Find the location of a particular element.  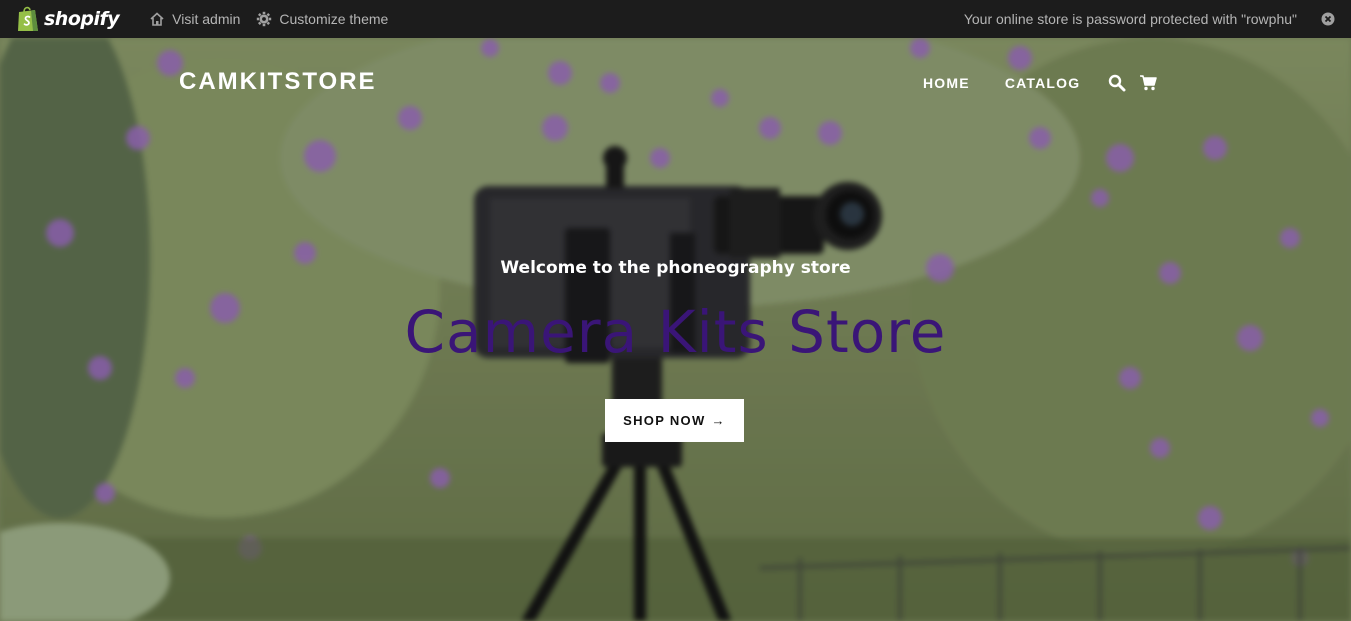

hero-title: Camera Kits Store is located at coordinates (675, 332).